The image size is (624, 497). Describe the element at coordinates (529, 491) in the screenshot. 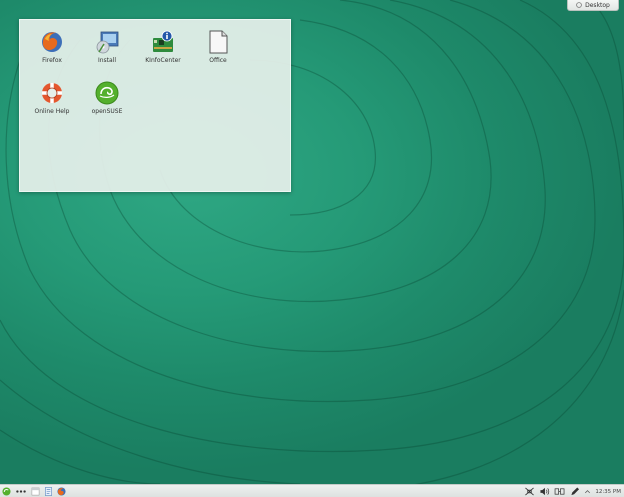

I see `network-icon` at that location.